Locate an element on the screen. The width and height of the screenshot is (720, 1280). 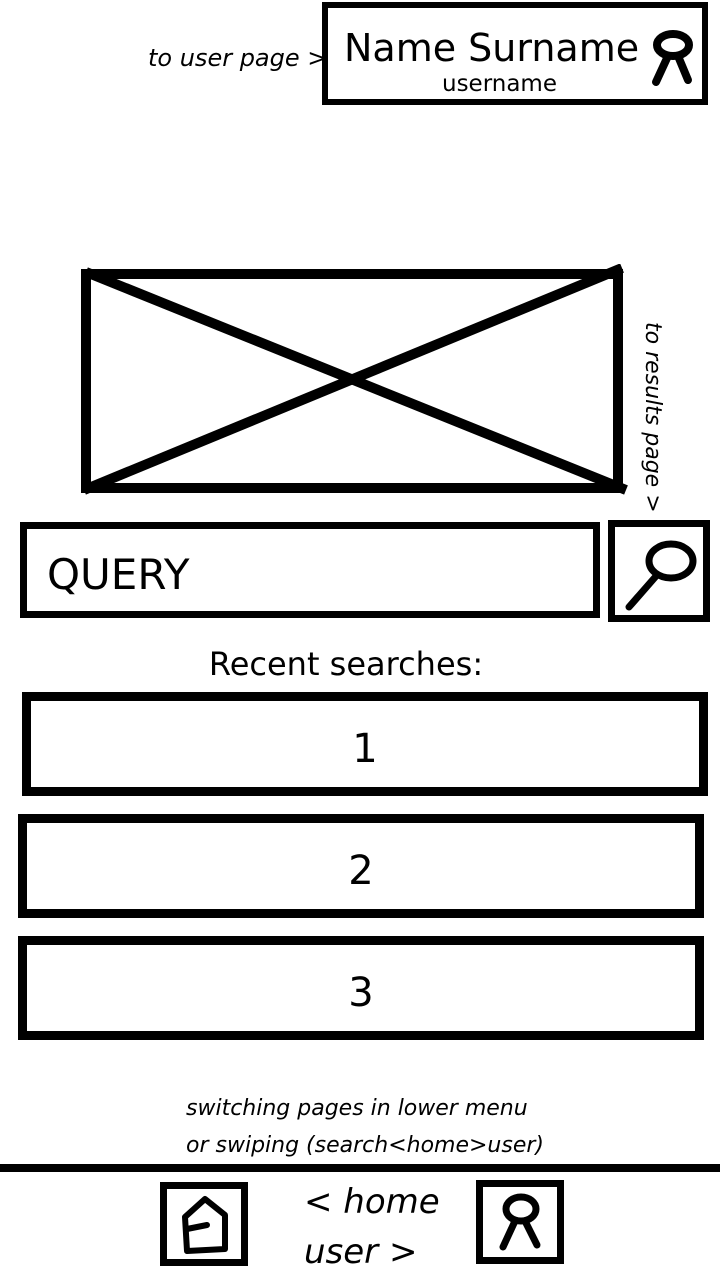
to-results-page-note: to results page > is located at coordinates (652, 417).